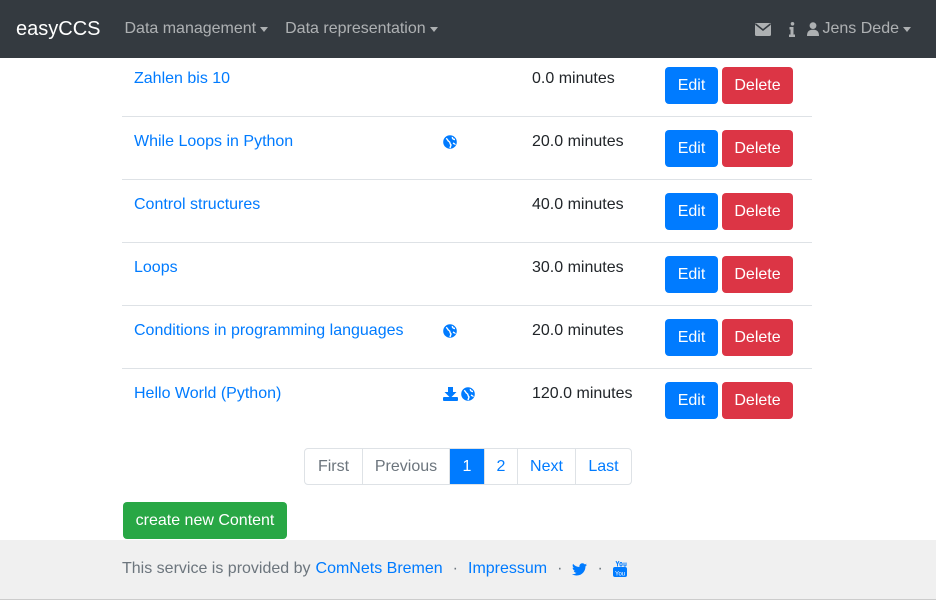  I want to click on content-title-link: Loops, so click(156, 268).